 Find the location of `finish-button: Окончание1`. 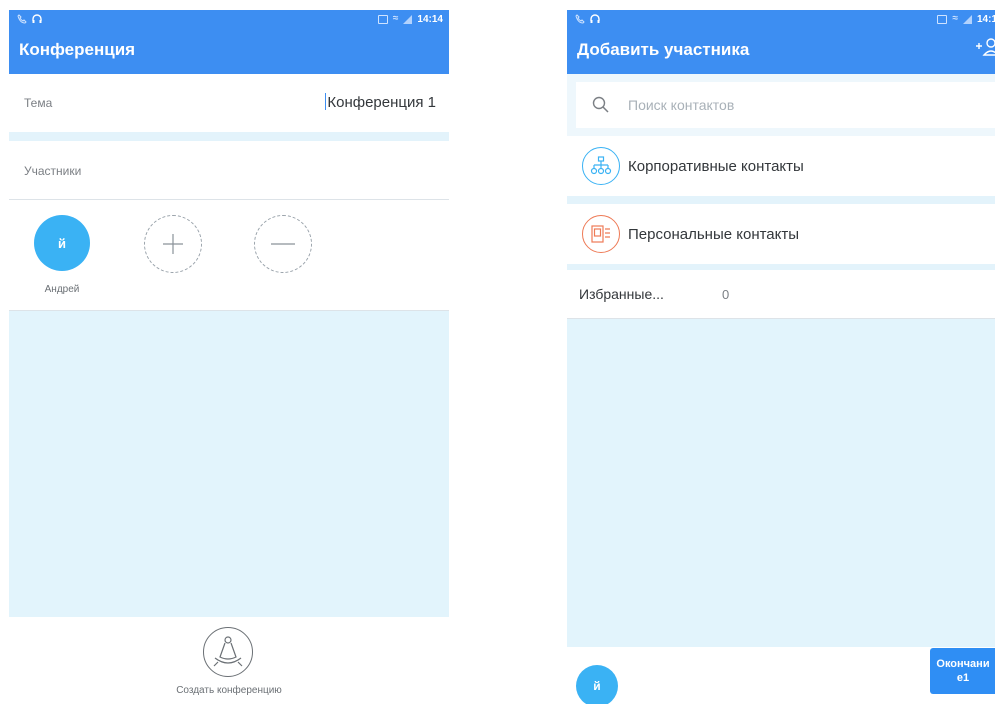

finish-button: Окончание1 is located at coordinates (962, 671).